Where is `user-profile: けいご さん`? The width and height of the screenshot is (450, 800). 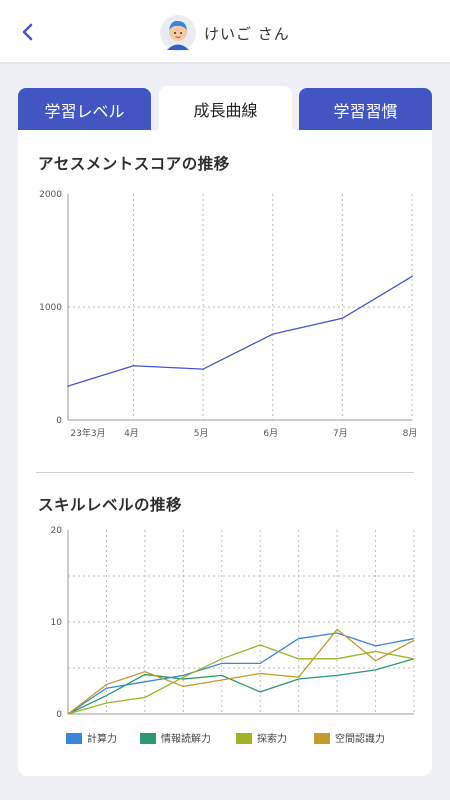 user-profile: けいご さん is located at coordinates (225, 33).